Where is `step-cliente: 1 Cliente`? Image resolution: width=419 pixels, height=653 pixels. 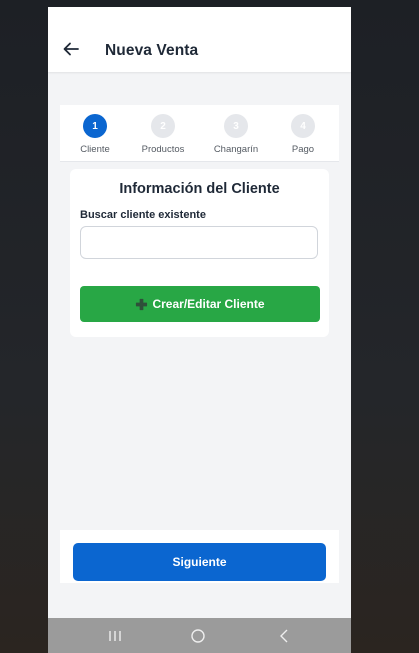
step-cliente: 1 Cliente is located at coordinates (95, 134).